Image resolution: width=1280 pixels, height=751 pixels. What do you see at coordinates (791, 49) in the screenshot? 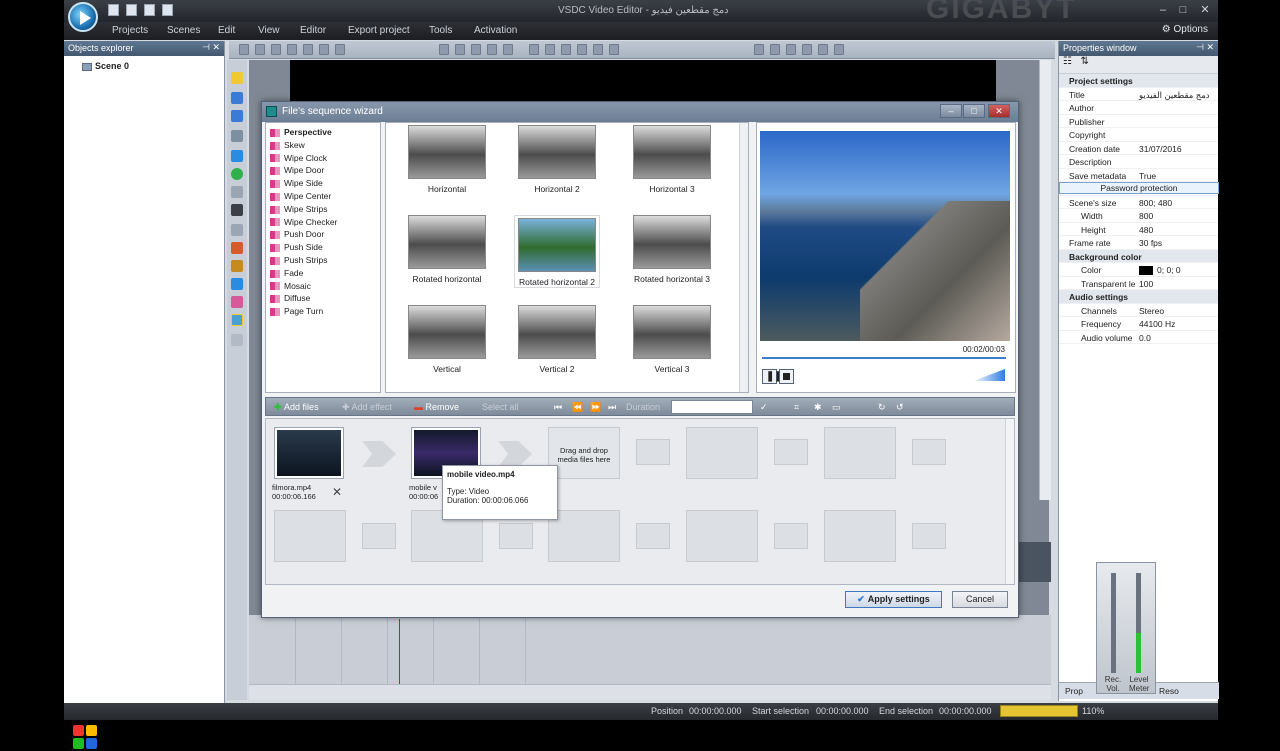
I see `trim-icon` at bounding box center [791, 49].